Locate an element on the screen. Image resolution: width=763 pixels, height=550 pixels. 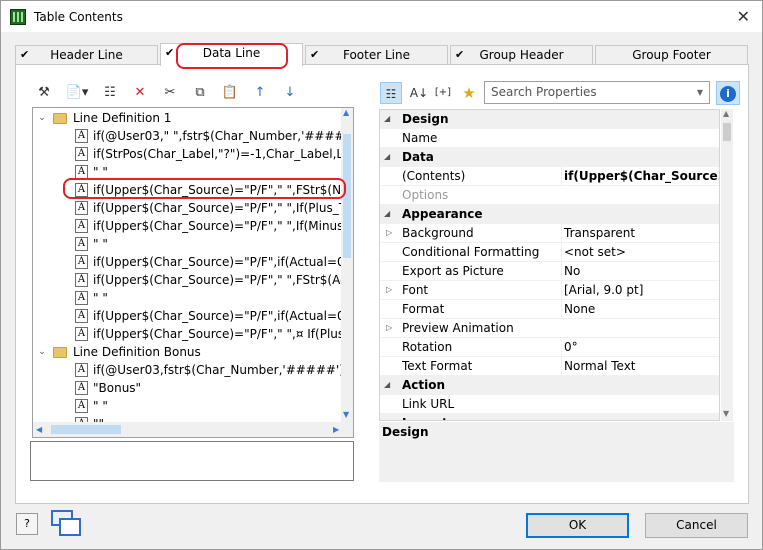
move-down-icon: ↓ is located at coordinates (290, 93).